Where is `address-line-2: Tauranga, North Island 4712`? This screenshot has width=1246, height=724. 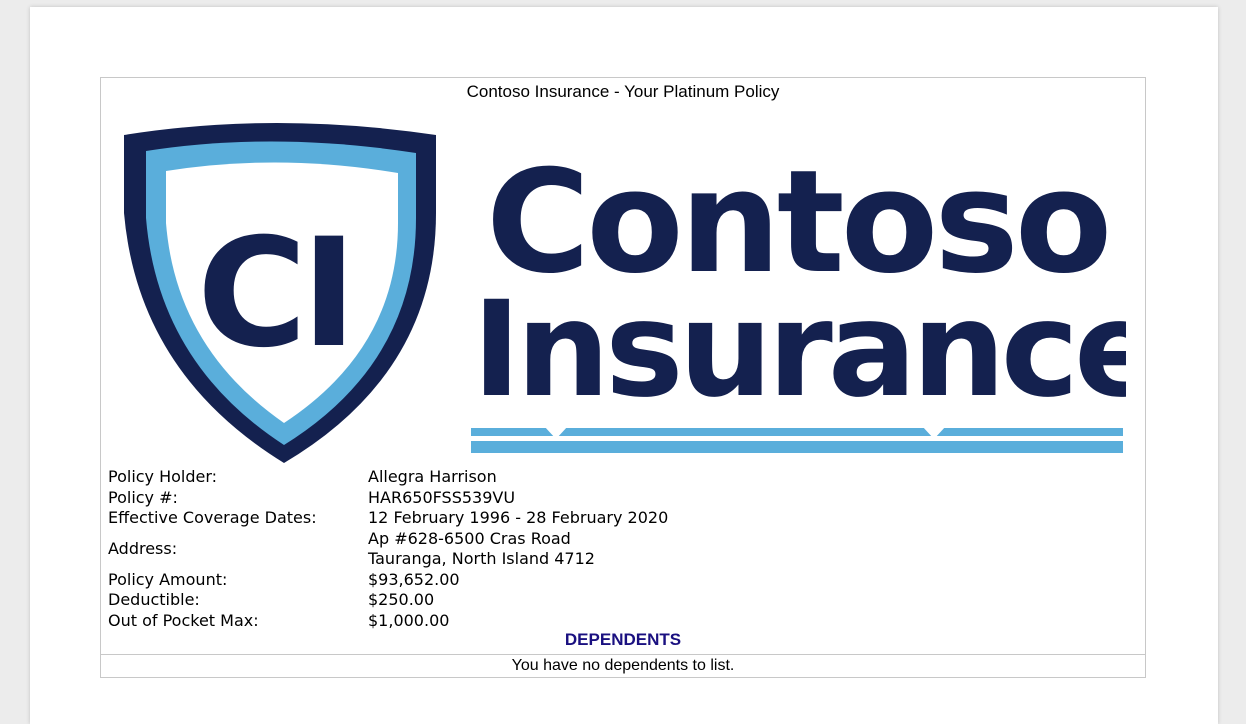 address-line-2: Tauranga, North Island 4712 is located at coordinates (481, 558).